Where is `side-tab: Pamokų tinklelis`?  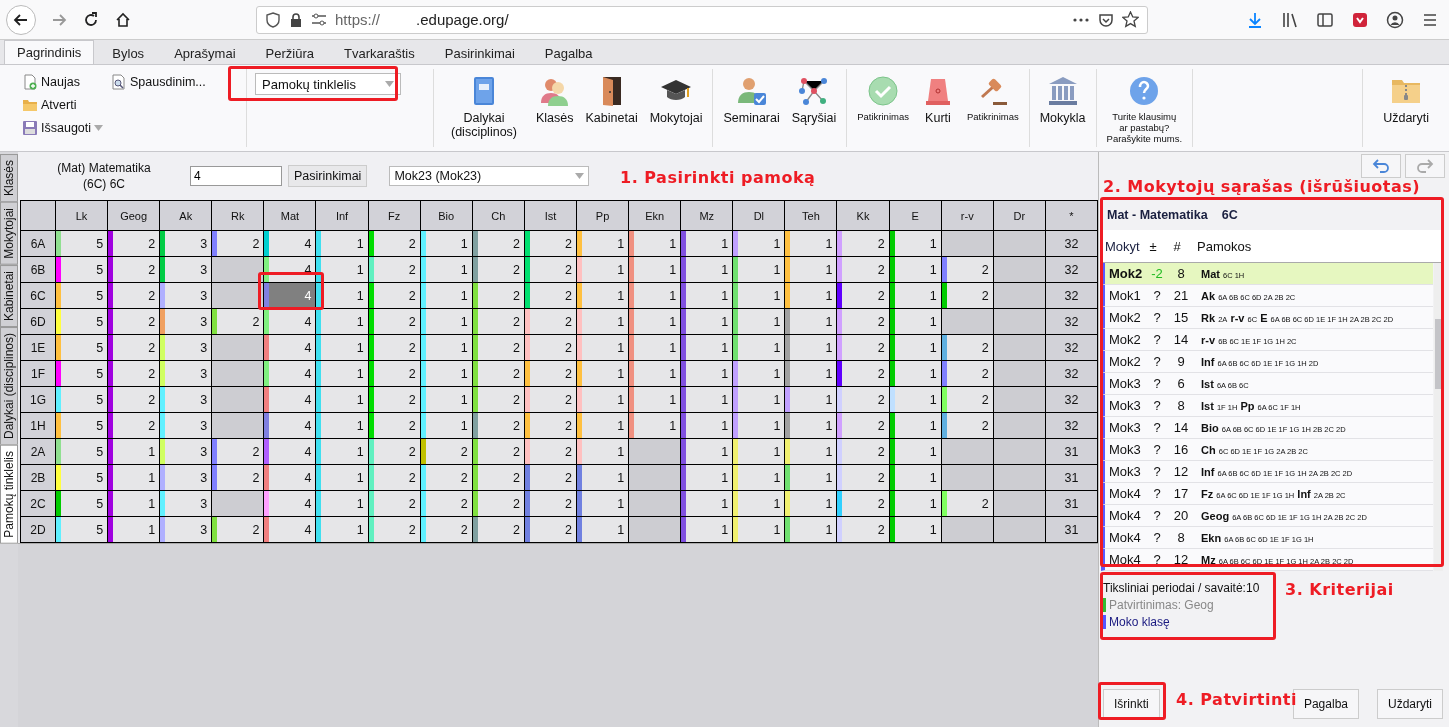
side-tab: Pamokų tinklelis is located at coordinates (9, 494).